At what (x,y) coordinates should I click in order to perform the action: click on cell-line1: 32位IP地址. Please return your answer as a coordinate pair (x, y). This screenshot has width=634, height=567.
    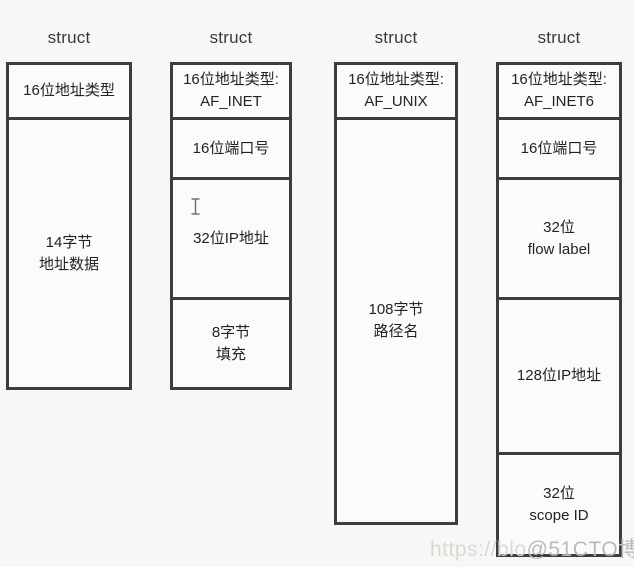
    Looking at the image, I should click on (231, 238).